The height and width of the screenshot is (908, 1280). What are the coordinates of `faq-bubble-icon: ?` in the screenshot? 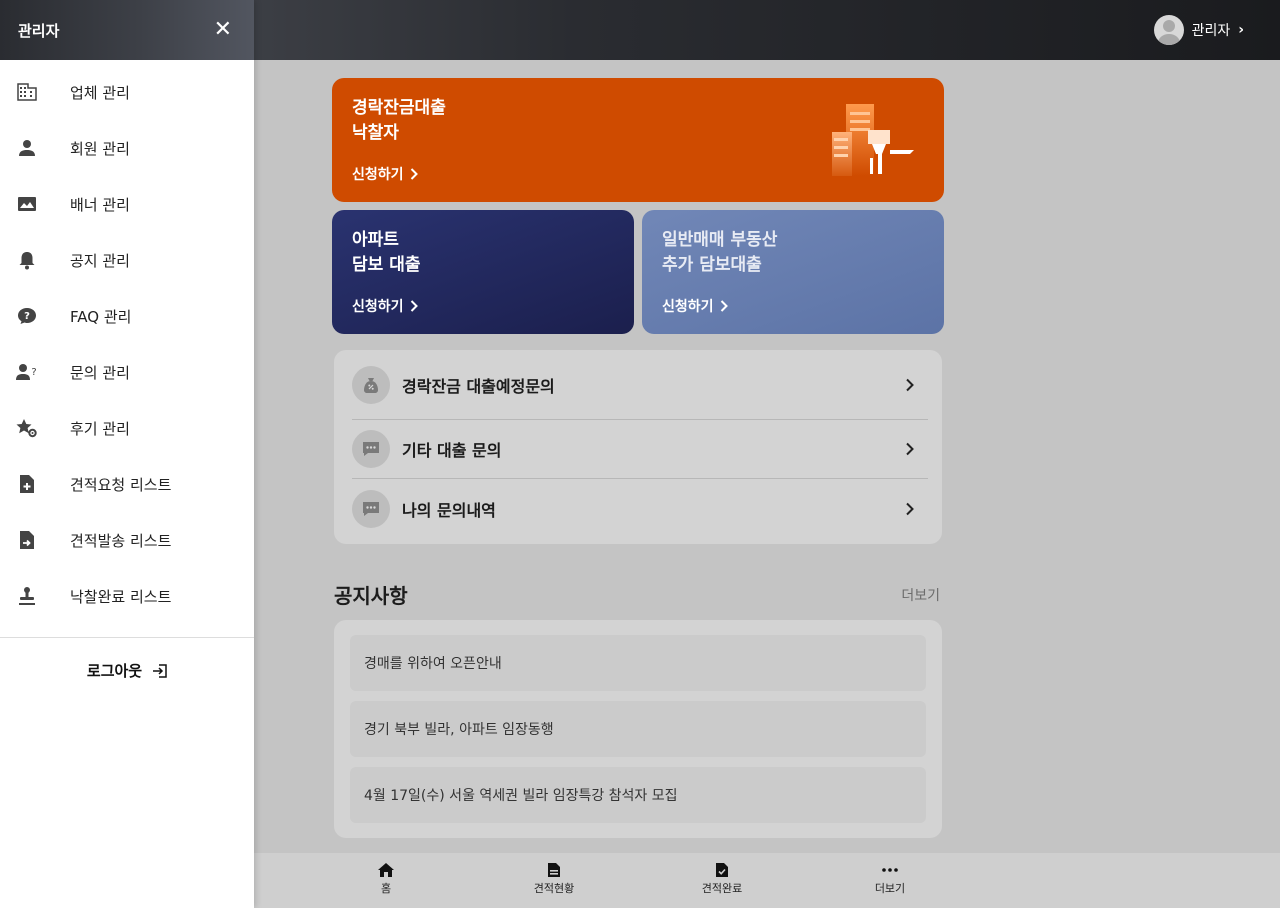 It's located at (27, 316).